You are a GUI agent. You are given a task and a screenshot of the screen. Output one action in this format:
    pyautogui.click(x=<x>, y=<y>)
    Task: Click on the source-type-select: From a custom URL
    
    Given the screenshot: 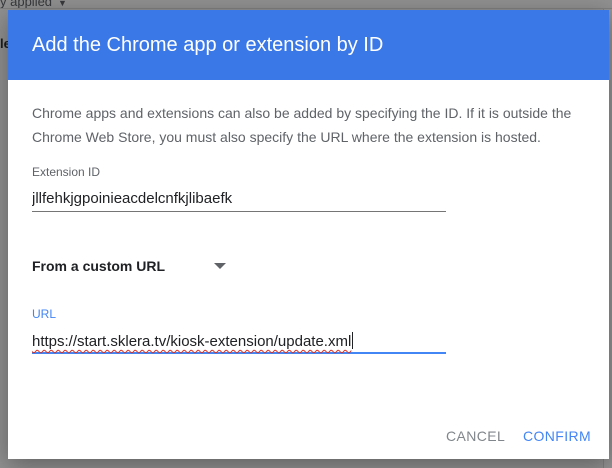 What is the action you would take?
    pyautogui.click(x=130, y=266)
    